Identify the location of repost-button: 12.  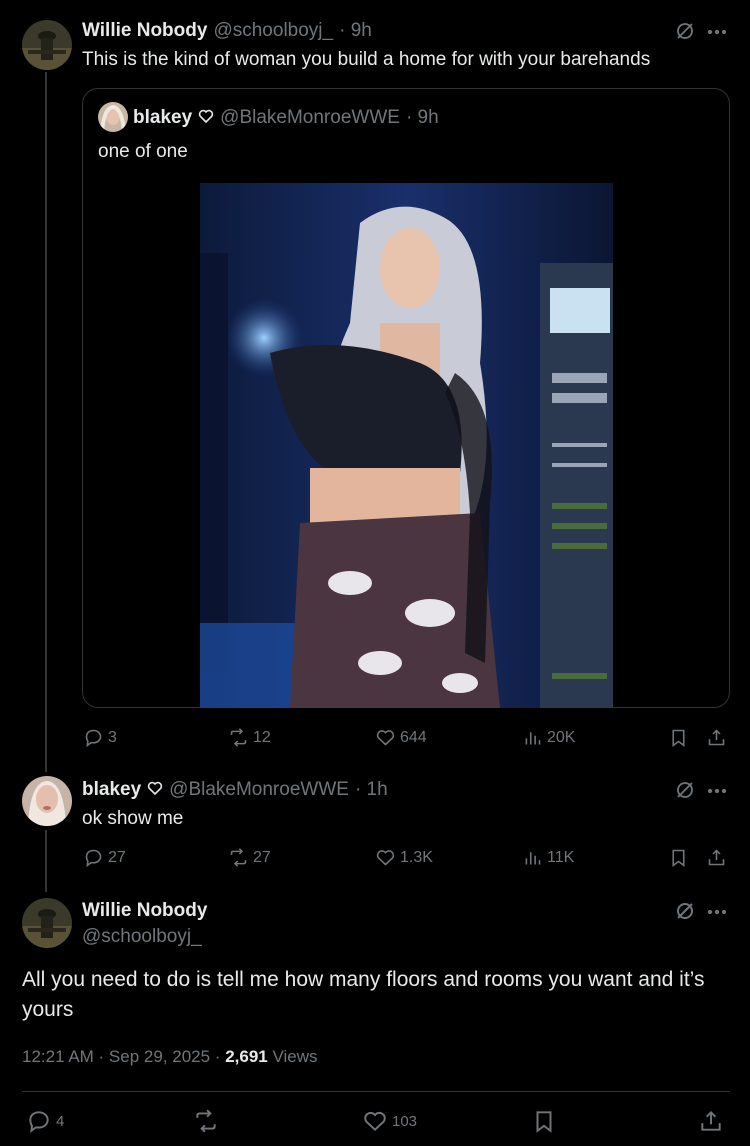
(249, 737).